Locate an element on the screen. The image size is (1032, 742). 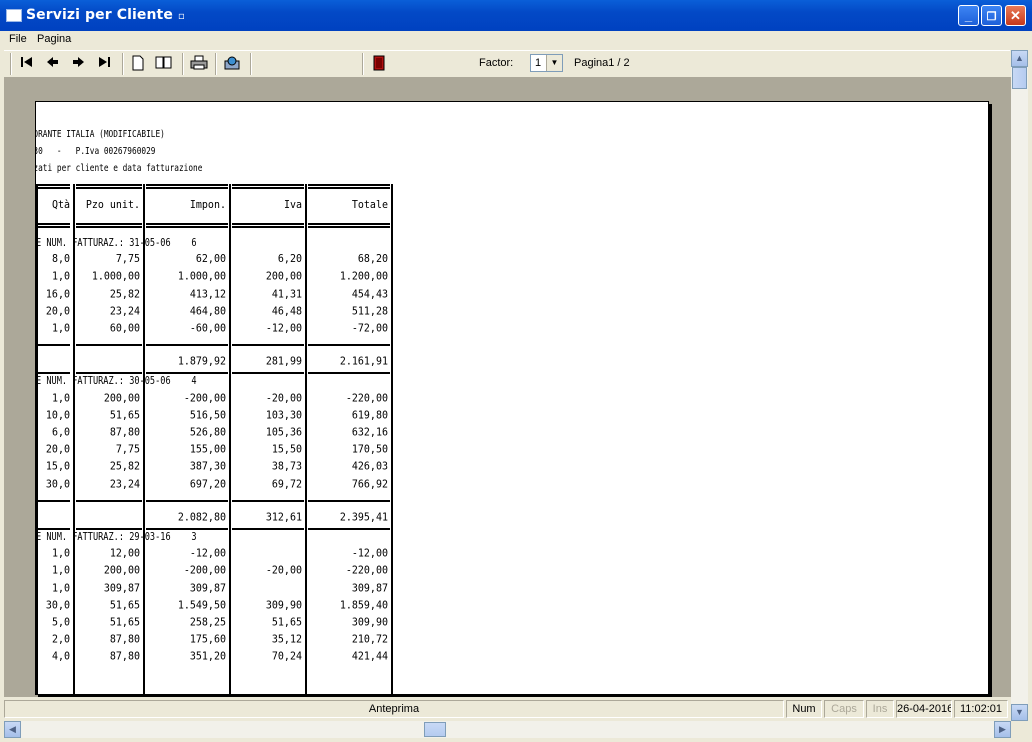
print-icon is located at coordinates (199, 64).